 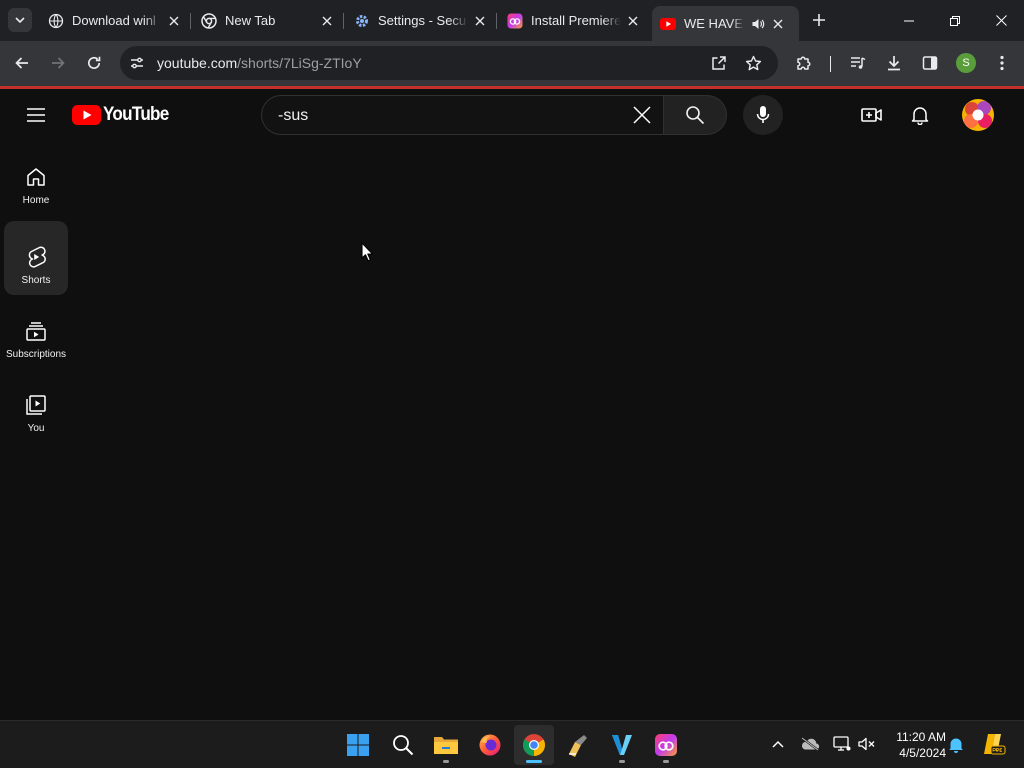 I want to click on taskbar-clock: 11:20 AM 4/5/2024, so click(x=915, y=745).